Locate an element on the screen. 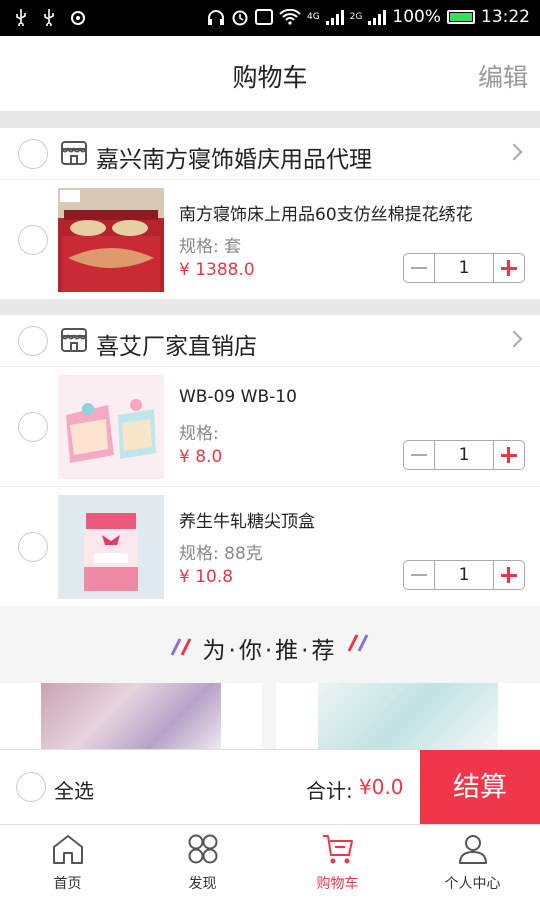 The width and height of the screenshot is (540, 910). discover-icon is located at coordinates (202, 849).